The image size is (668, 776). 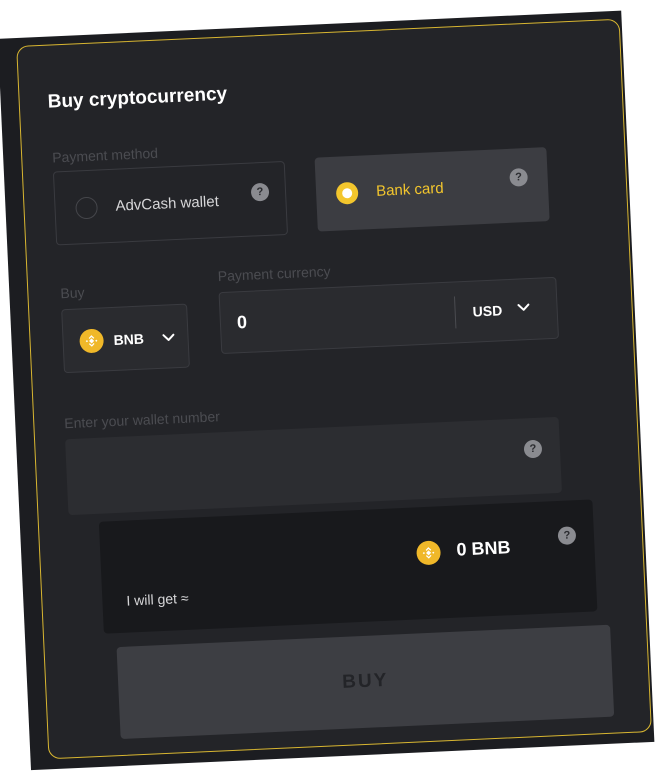 What do you see at coordinates (313, 466) in the screenshot?
I see `wallet-number-input: ?` at bounding box center [313, 466].